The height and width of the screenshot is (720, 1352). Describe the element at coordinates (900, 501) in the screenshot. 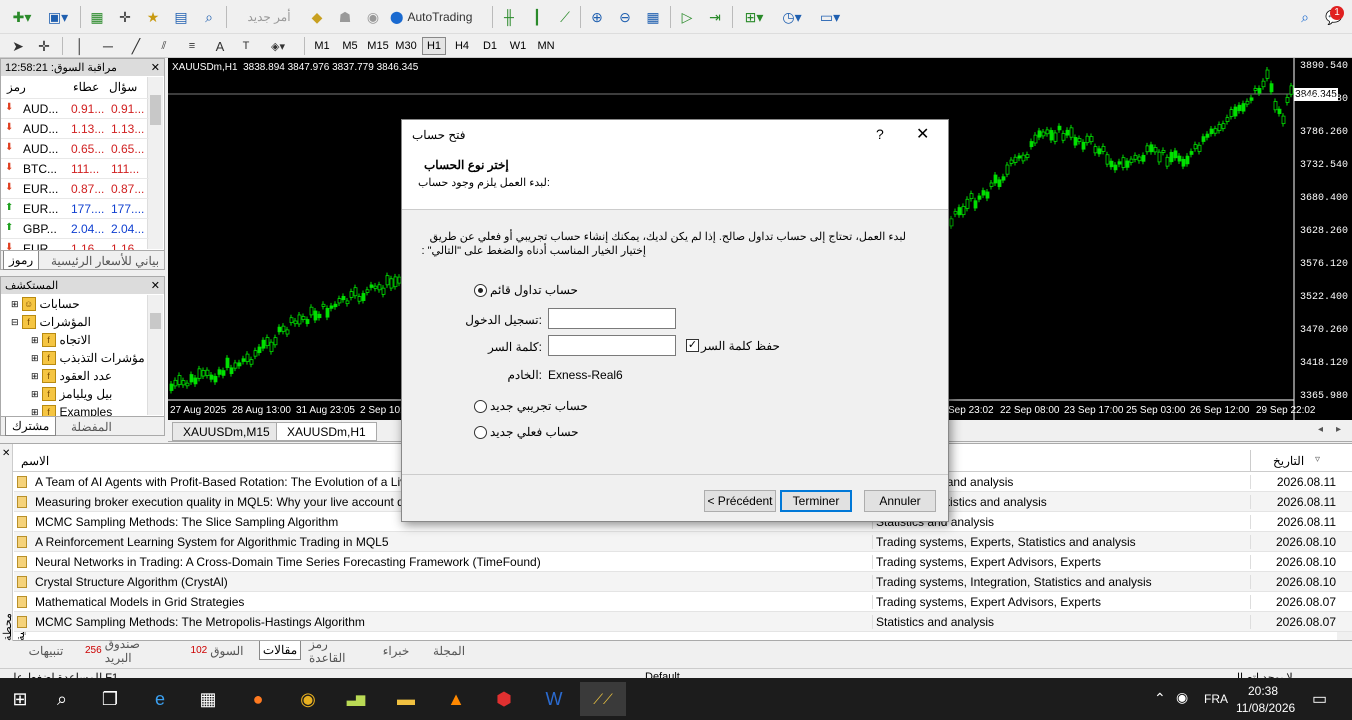

I see `cancel-button: Annuler` at that location.